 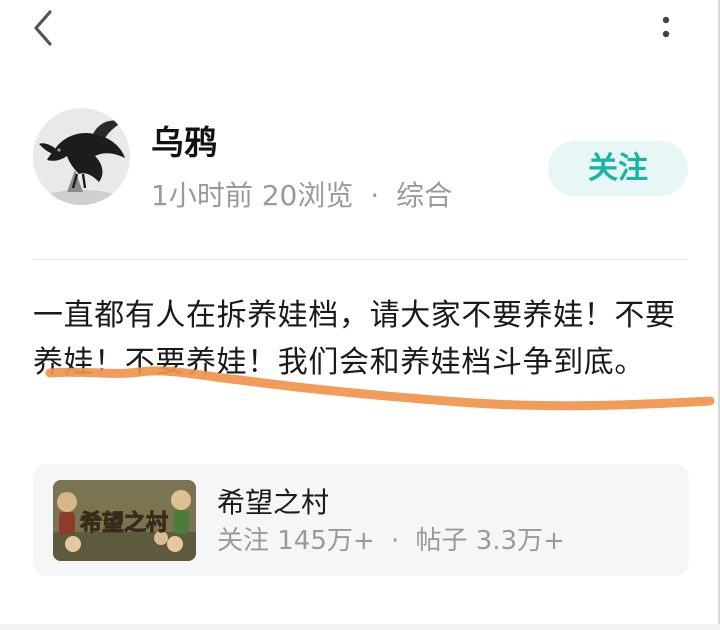 I want to click on crow-avatar, so click(x=81, y=156).